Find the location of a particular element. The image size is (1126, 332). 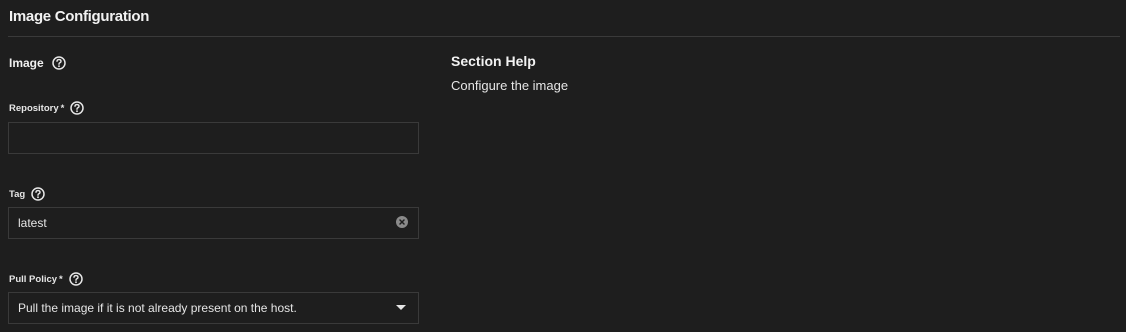

image-label-row: Image is located at coordinates (37, 63).